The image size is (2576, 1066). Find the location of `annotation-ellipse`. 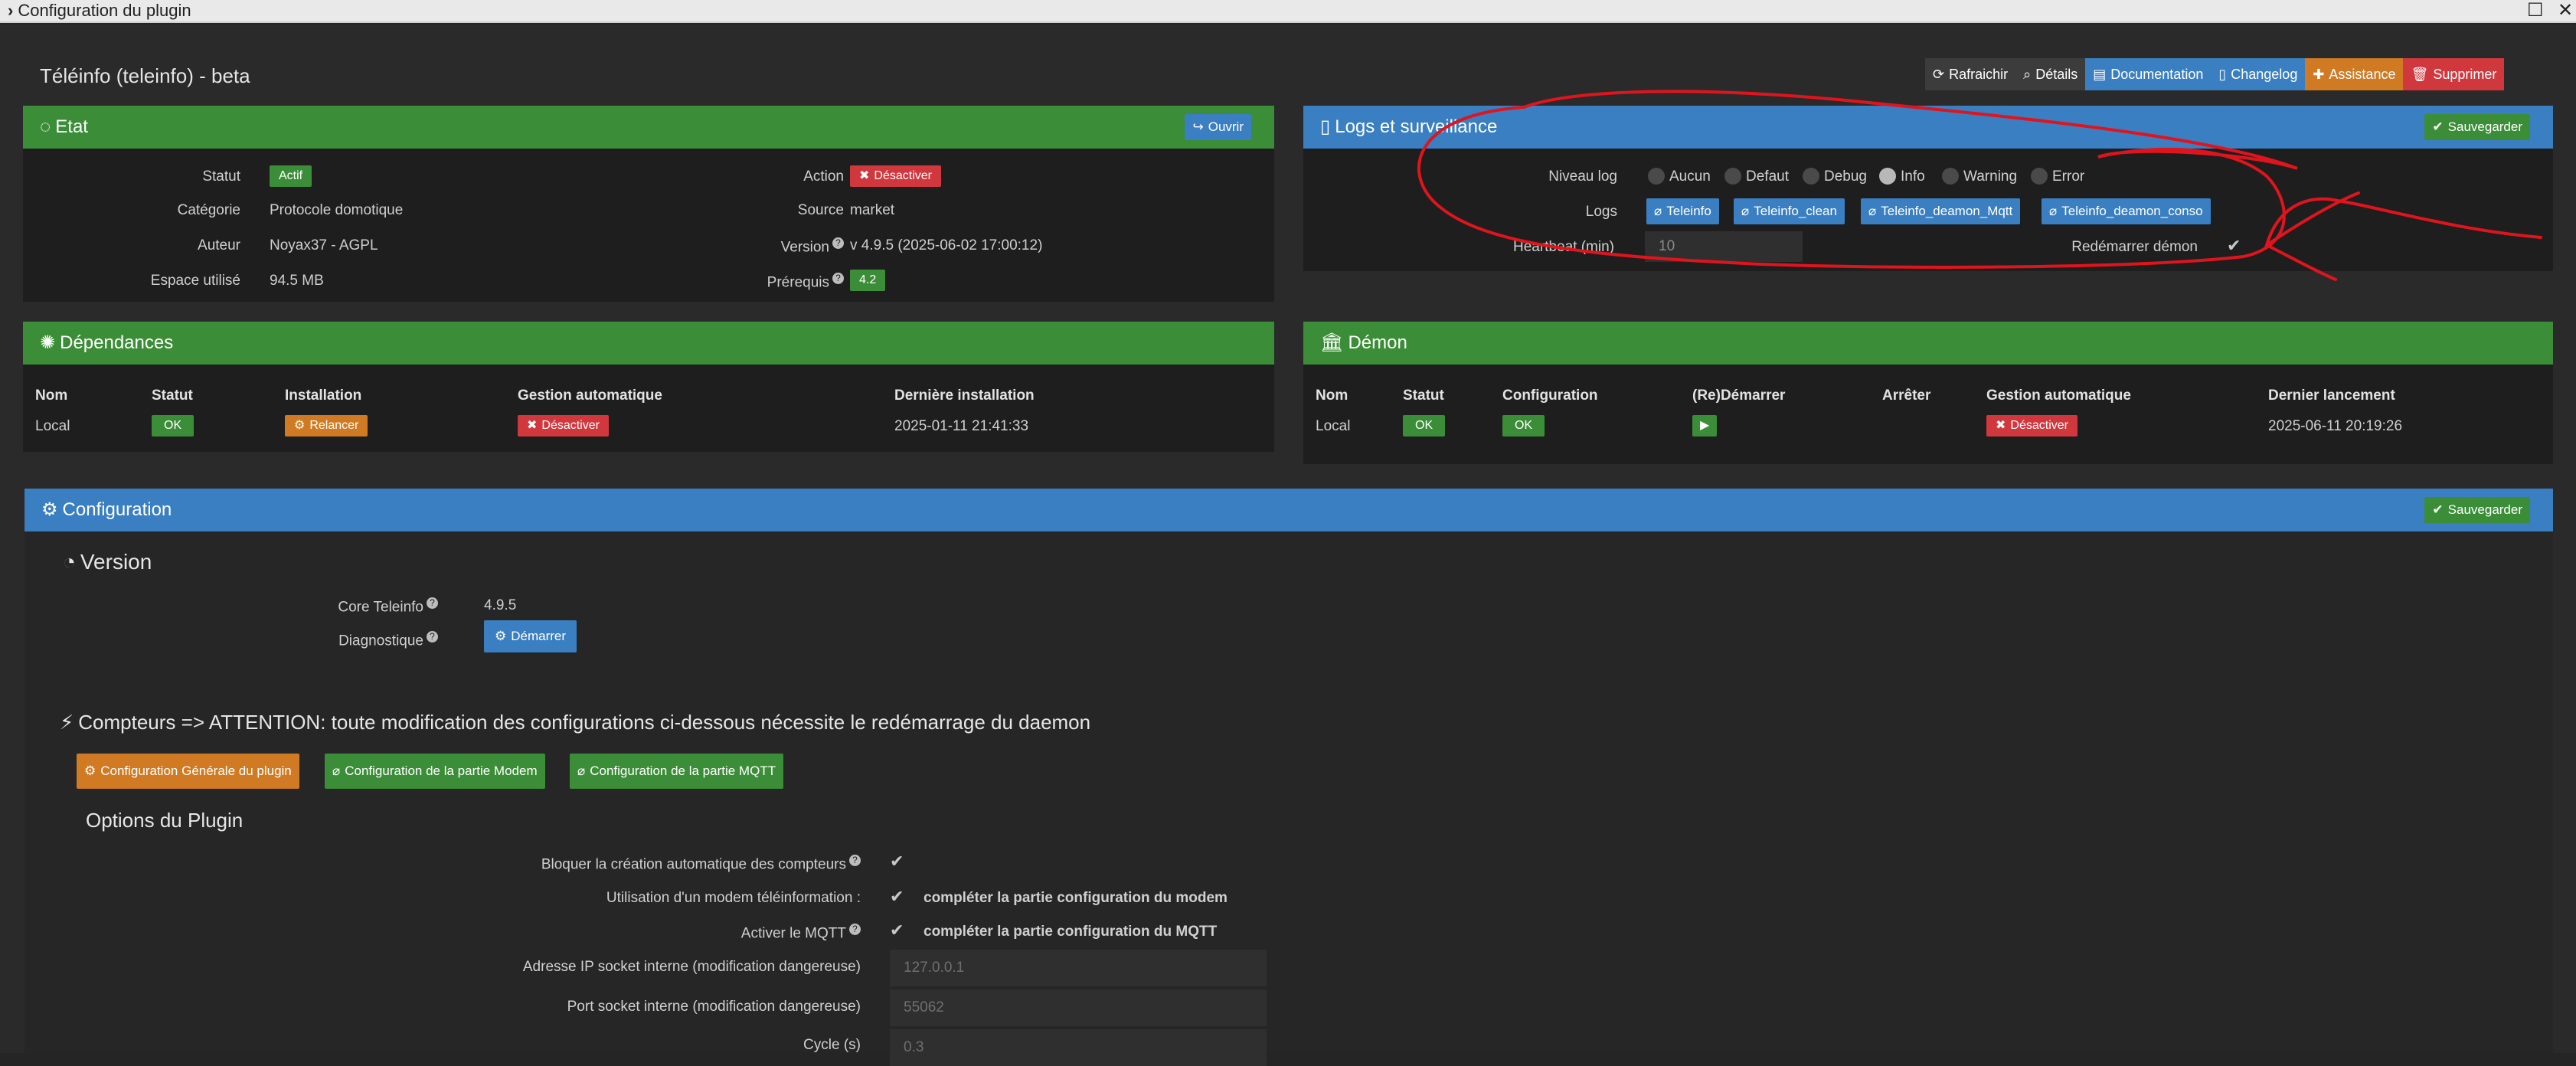

annotation-ellipse is located at coordinates (1857, 179).